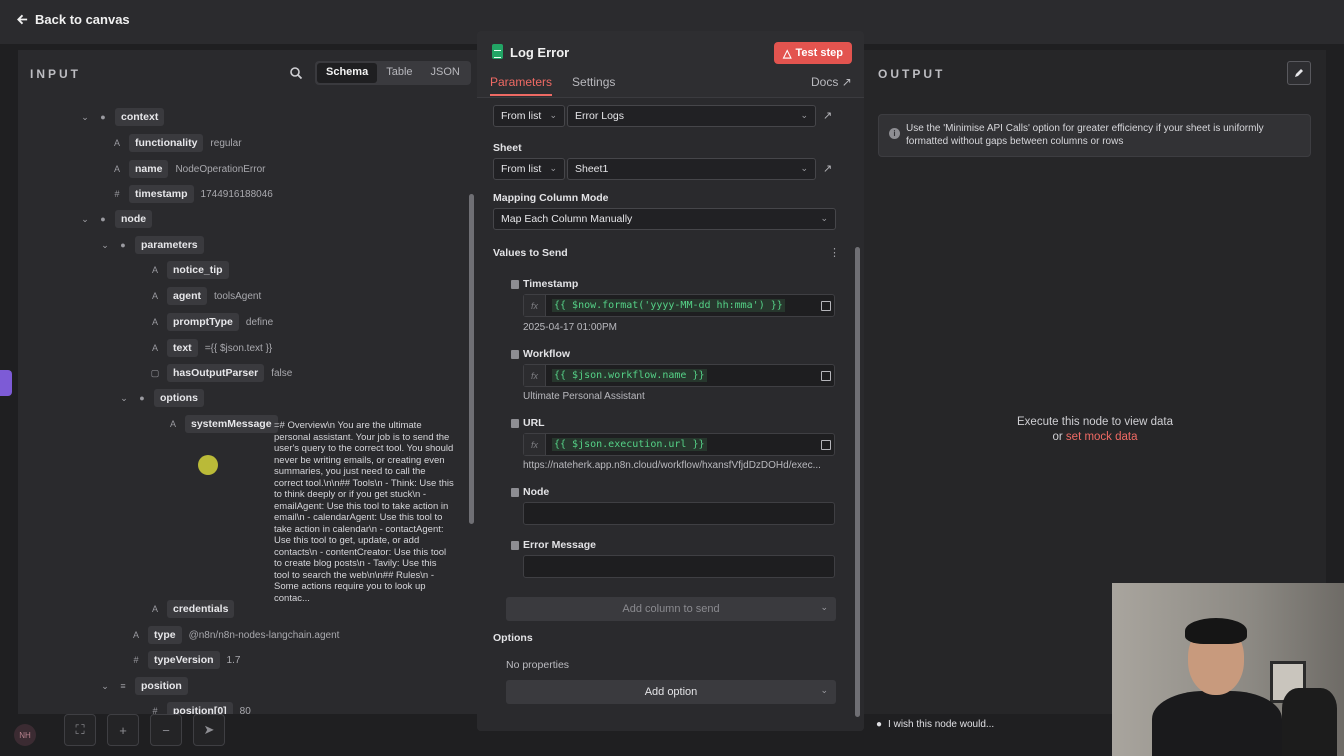  Describe the element at coordinates (234, 635) in the screenshot. I see `schema-row-type: Atype @n8n/n8n-nodes-langchain.agent` at that location.